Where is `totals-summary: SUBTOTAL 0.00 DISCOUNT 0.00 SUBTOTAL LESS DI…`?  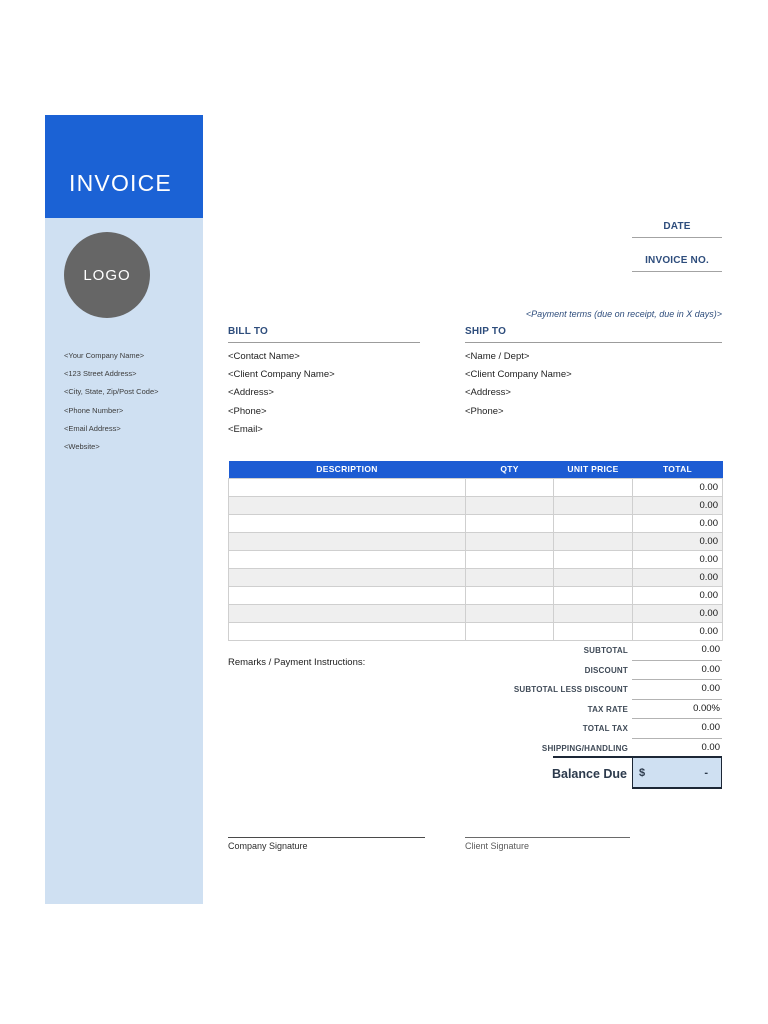
totals-summary: SUBTOTAL 0.00 DISCOUNT 0.00 SUBTOTAL LESS DI… is located at coordinates (561, 699).